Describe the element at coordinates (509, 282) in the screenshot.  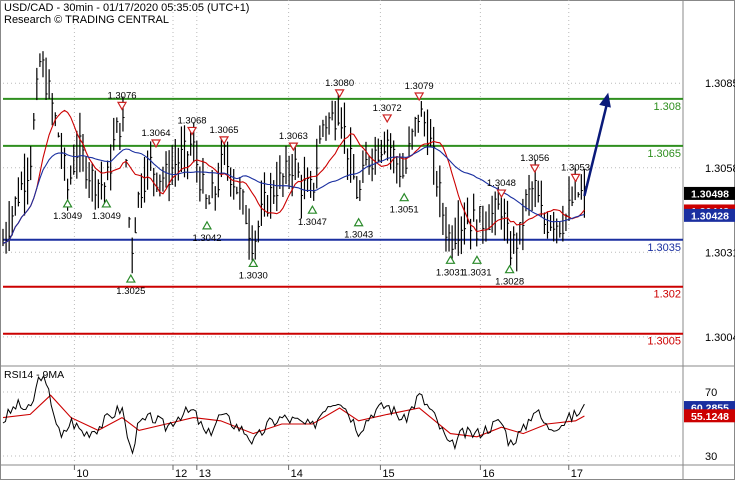
I see `swing-low-label: 1.3028` at that location.